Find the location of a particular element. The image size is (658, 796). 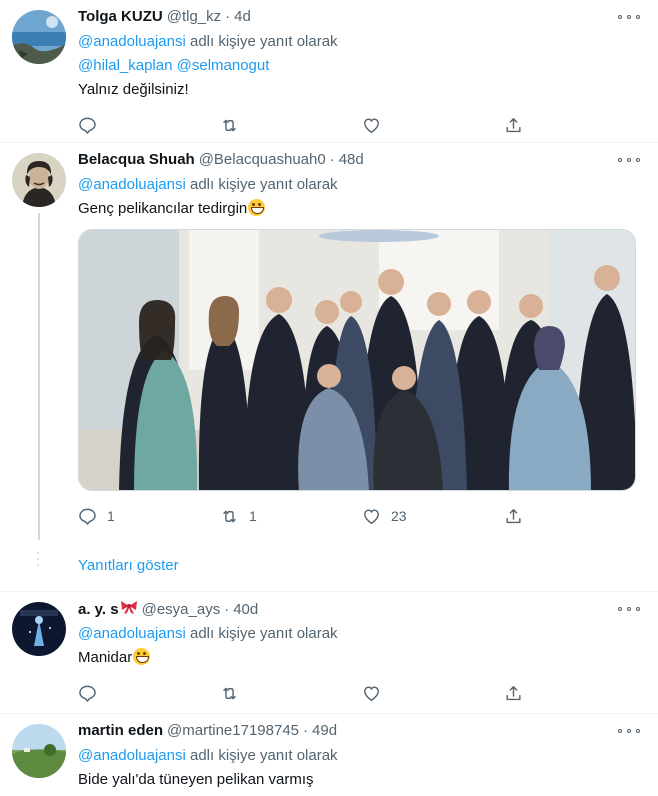

mention-links: @hilal_kaplan @selmanogut is located at coordinates (173, 65).